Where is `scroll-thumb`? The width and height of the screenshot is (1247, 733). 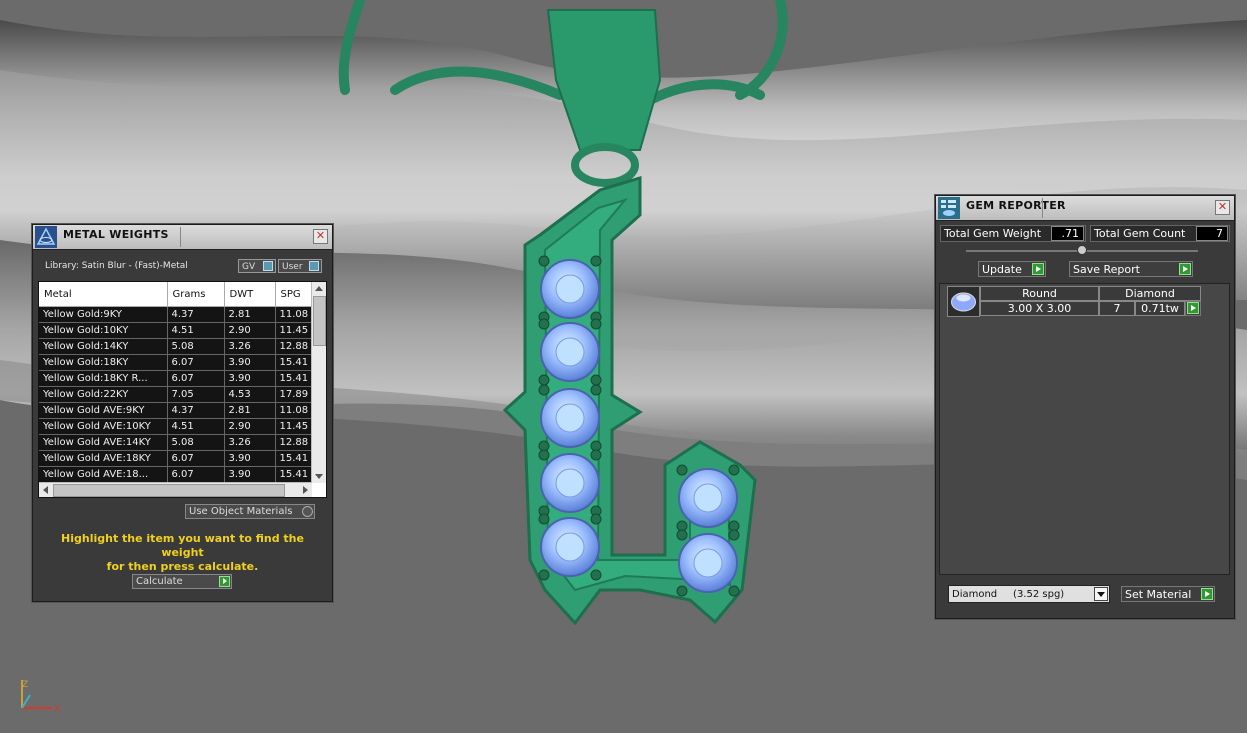 scroll-thumb is located at coordinates (319, 321).